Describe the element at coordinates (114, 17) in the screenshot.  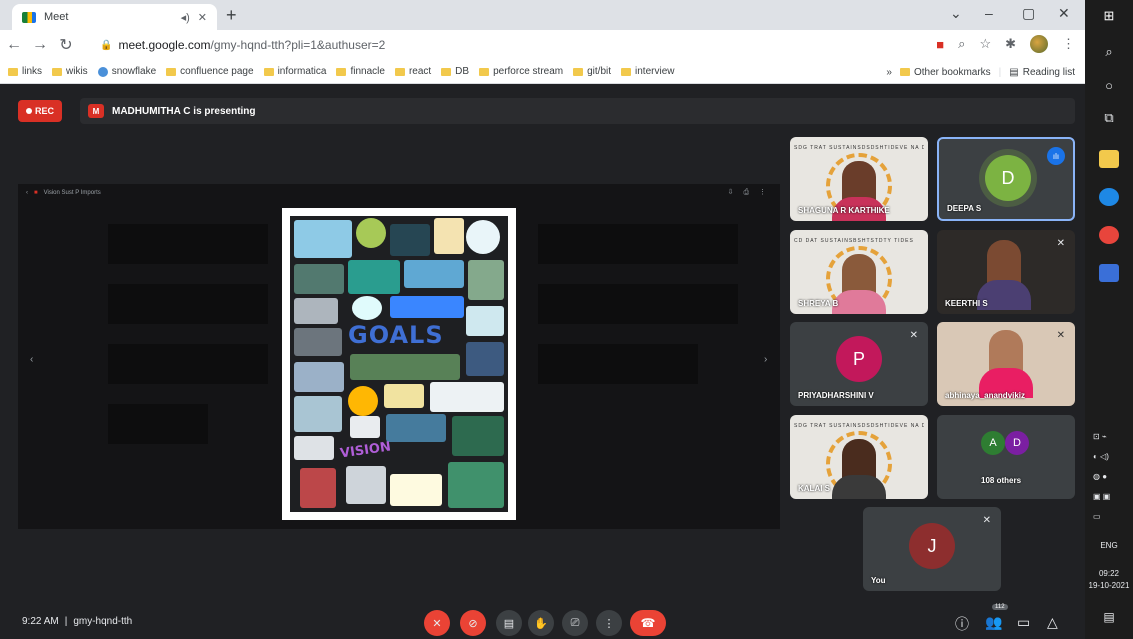
I see `browser-tab: Meet ◂) ✕` at that location.